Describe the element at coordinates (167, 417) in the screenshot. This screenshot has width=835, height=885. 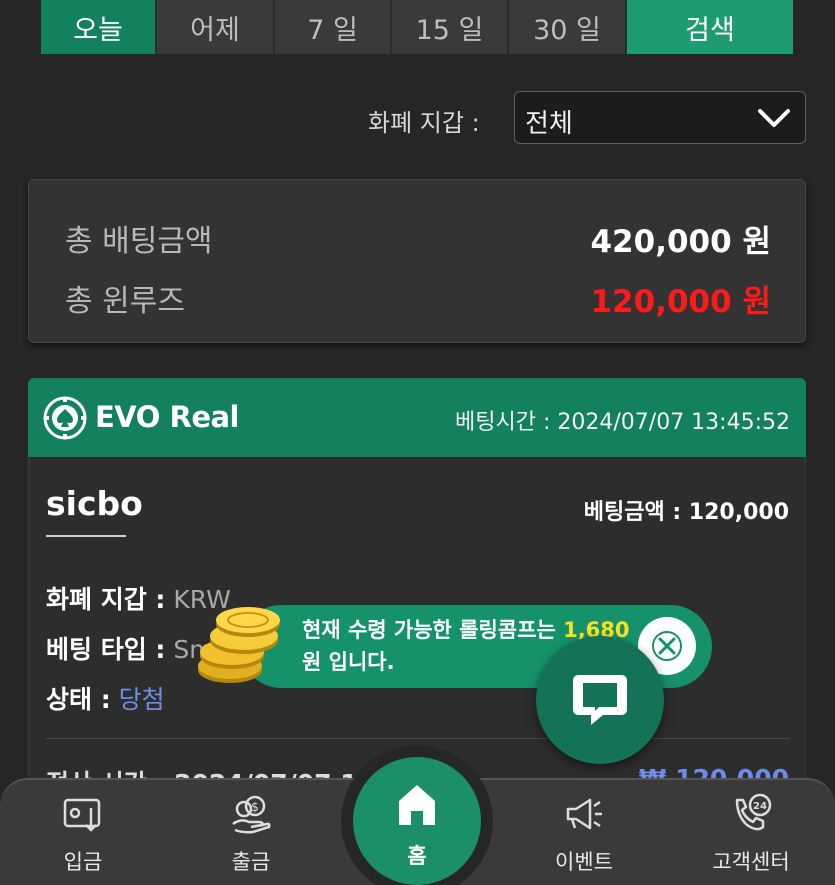
I see `provider-name: EVO Real` at that location.